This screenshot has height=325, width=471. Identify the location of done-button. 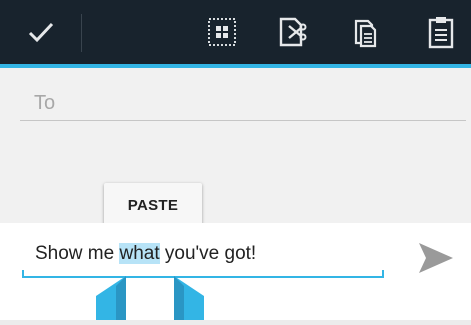
(41, 32).